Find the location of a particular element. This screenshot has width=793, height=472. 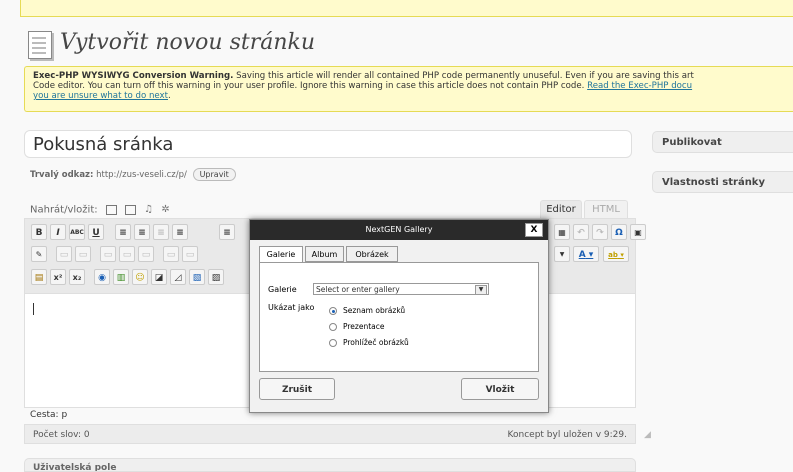

dim-button-5: ▭ is located at coordinates (146, 254).